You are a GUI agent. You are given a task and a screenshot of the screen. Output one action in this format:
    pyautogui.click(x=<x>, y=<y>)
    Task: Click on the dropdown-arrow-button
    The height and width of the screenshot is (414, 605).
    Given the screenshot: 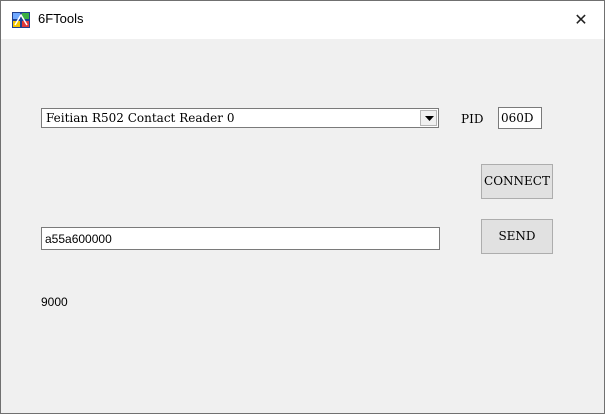 What is the action you would take?
    pyautogui.click(x=428, y=118)
    